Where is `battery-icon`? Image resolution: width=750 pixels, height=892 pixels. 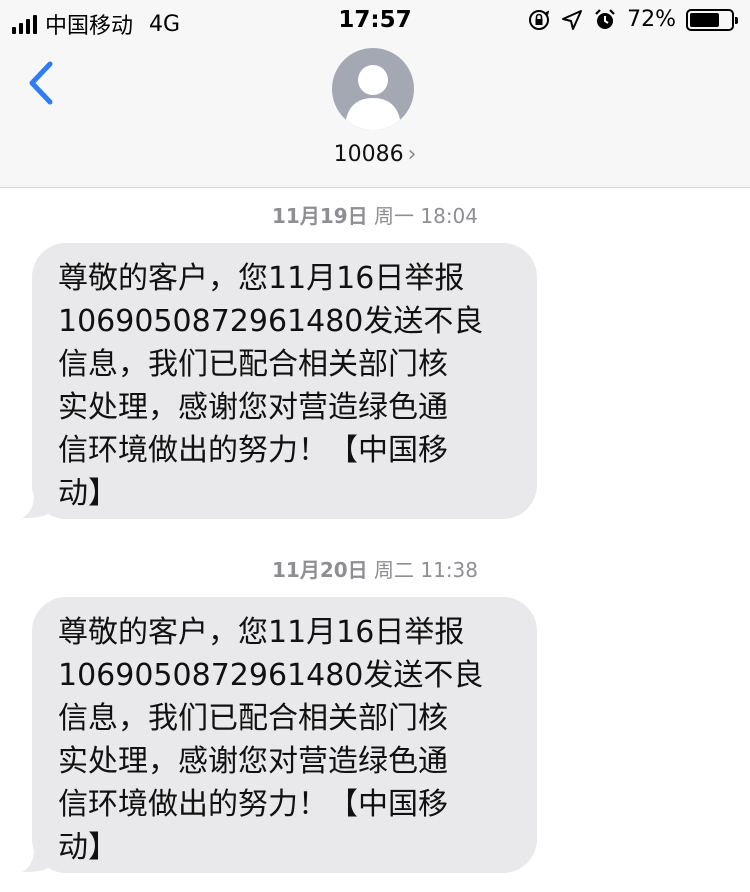 battery-icon is located at coordinates (712, 19).